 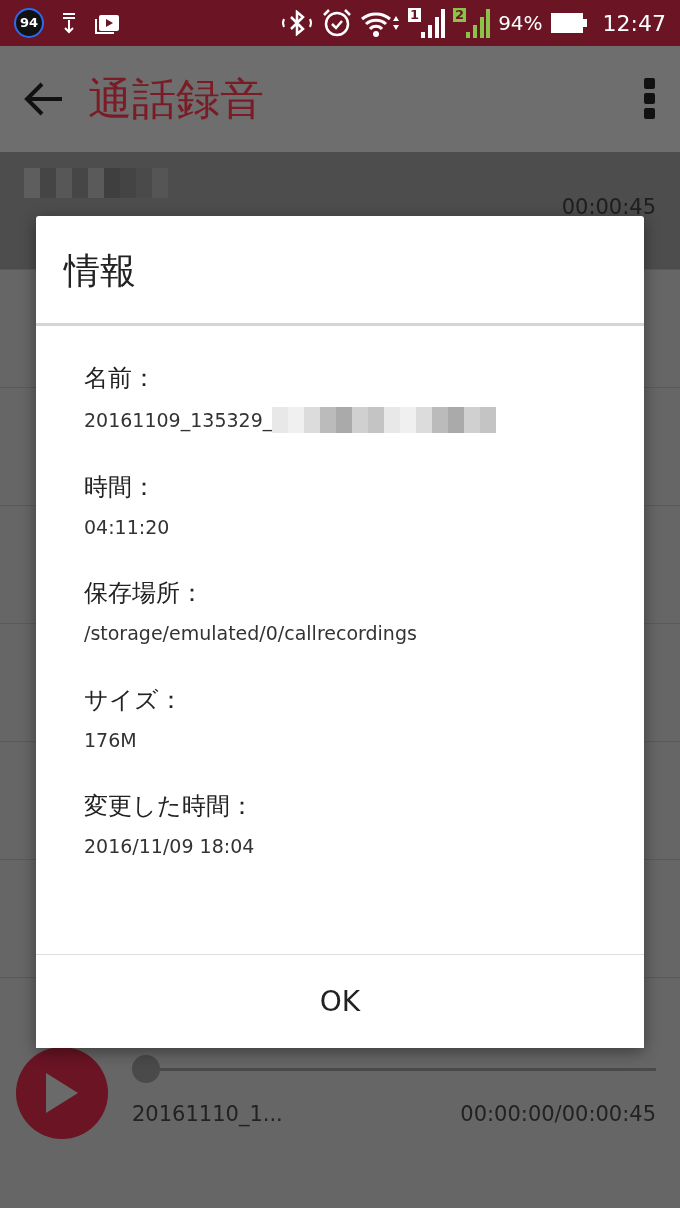 I want to click on battery-level: 94%, so click(x=520, y=23).